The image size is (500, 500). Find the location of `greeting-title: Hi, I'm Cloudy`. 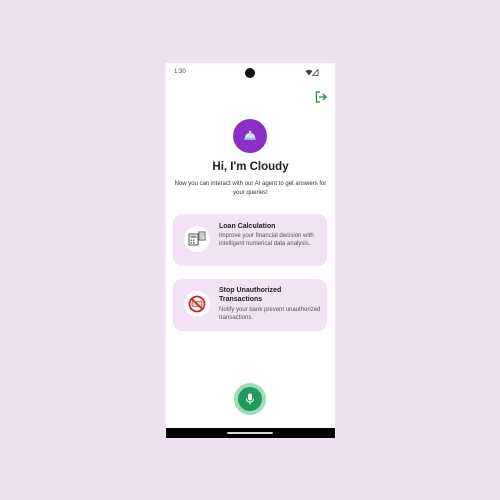

greeting-title: Hi, I'm Cloudy is located at coordinates (250, 167).